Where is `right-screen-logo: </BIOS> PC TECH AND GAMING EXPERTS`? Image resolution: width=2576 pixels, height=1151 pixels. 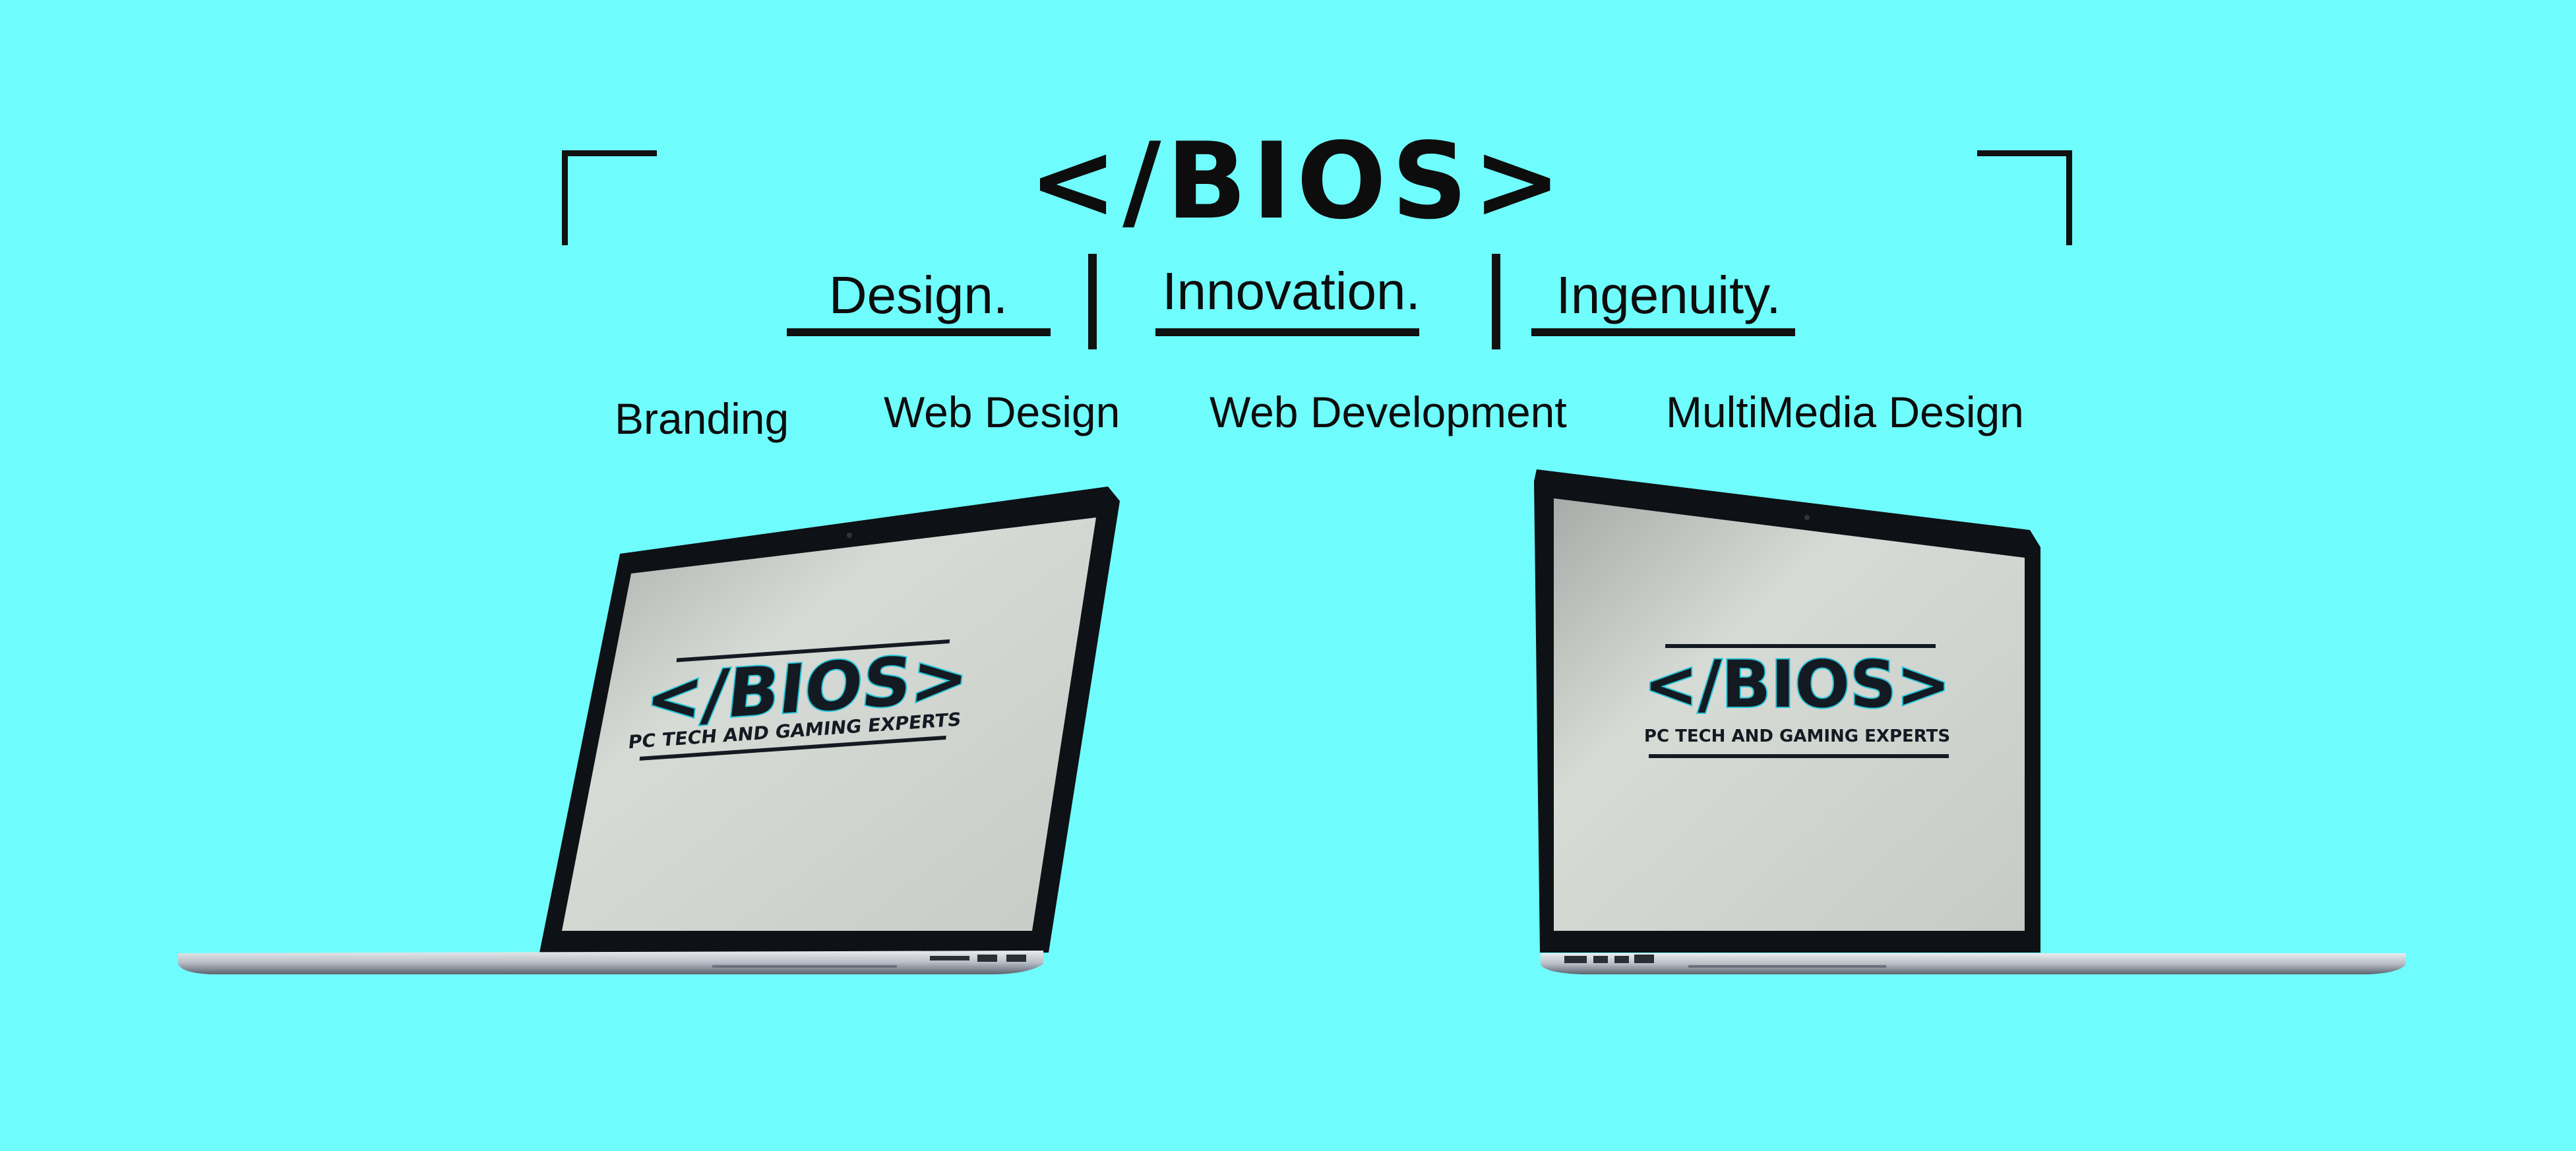
right-screen-logo: </BIOS> PC TECH AND GAMING EXPERTS is located at coordinates (1797, 701).